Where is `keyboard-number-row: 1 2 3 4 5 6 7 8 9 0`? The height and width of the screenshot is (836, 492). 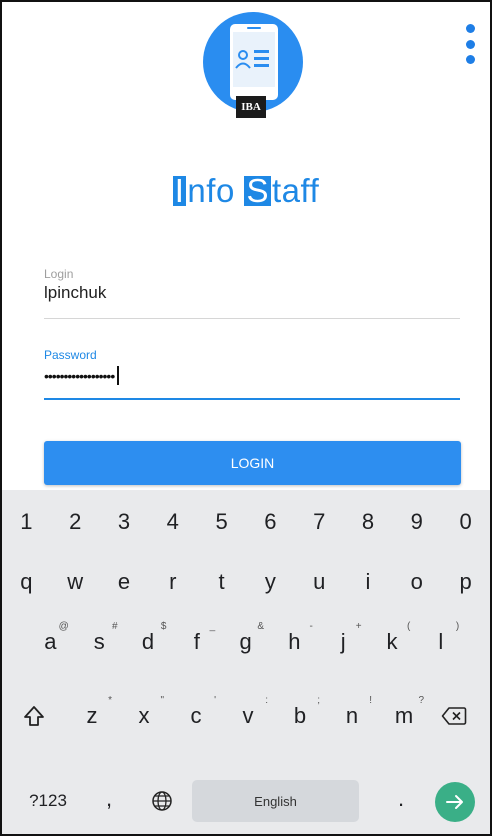 keyboard-number-row: 1 2 3 4 5 6 7 8 9 0 is located at coordinates (246, 524).